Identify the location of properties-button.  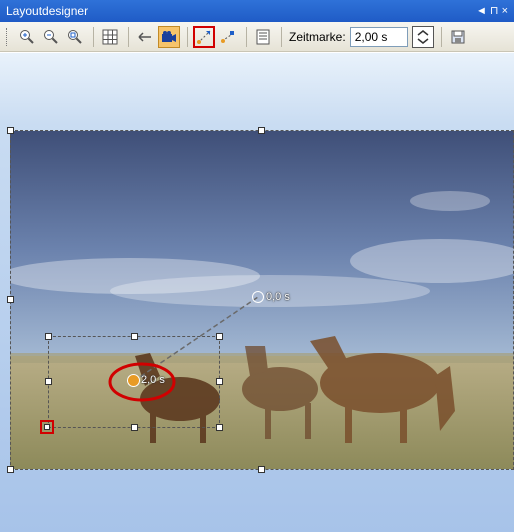
(263, 37).